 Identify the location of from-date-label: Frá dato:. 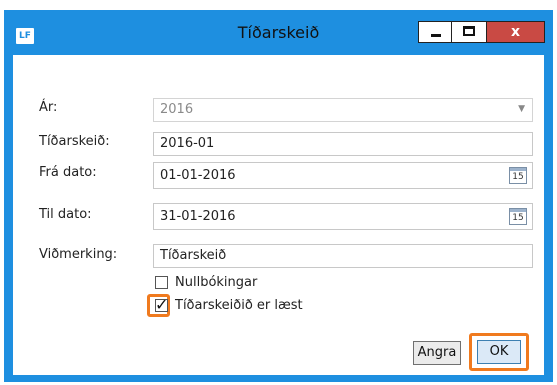
(68, 172).